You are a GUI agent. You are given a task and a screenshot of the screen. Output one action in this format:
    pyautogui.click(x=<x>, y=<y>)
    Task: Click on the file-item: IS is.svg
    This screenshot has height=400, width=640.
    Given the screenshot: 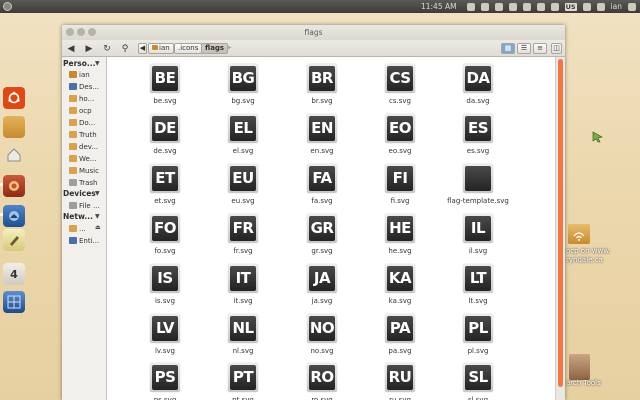 What is the action you would take?
    pyautogui.click(x=164, y=281)
    